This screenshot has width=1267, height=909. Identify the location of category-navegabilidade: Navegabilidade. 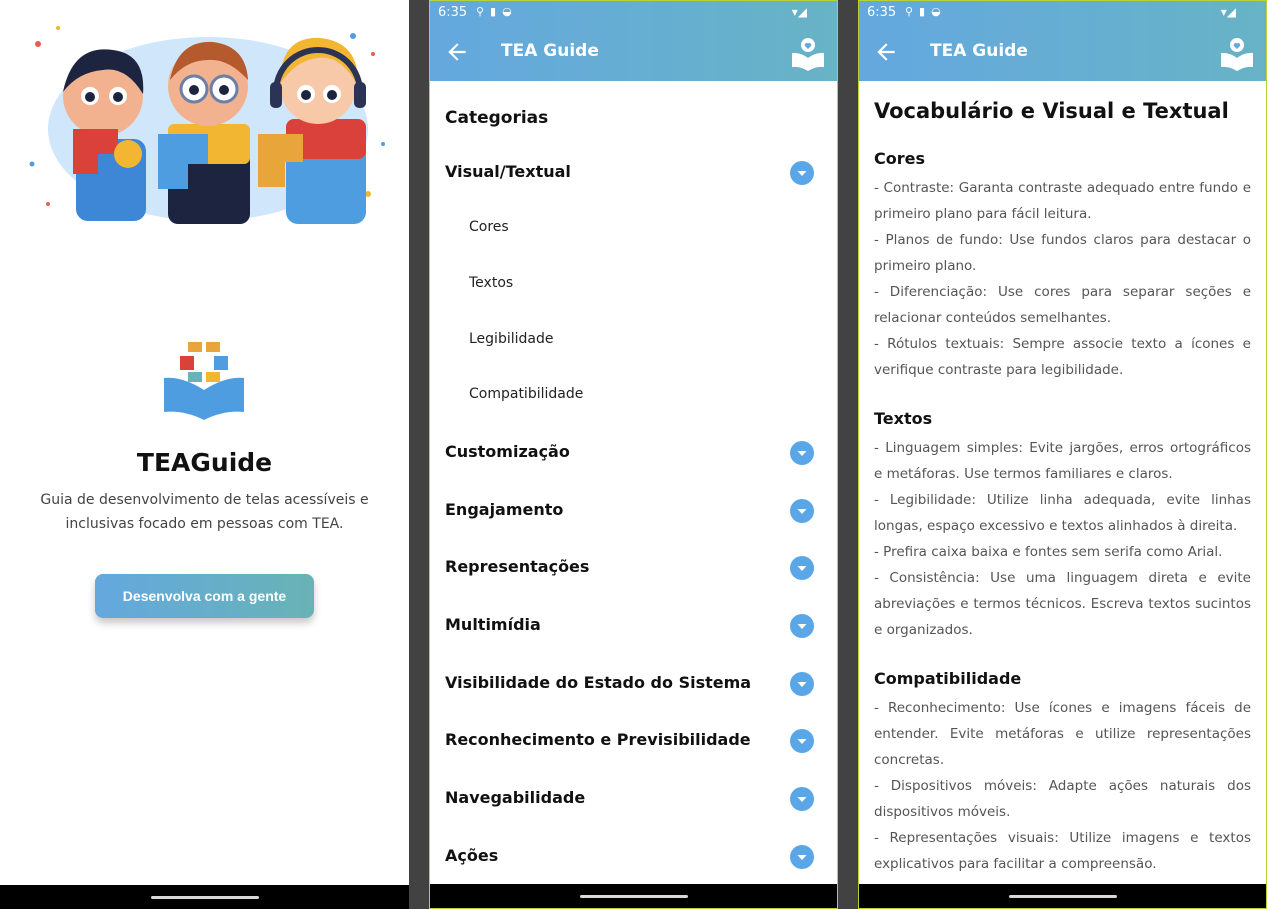
(633, 799).